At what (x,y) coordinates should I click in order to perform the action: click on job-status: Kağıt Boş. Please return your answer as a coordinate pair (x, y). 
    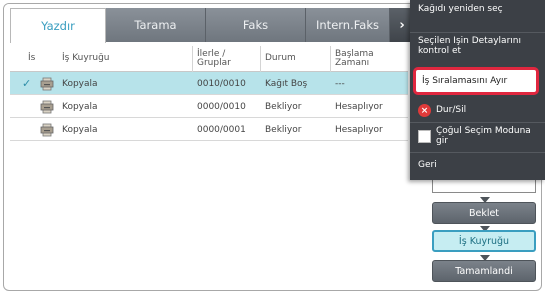
    Looking at the image, I should click on (286, 83).